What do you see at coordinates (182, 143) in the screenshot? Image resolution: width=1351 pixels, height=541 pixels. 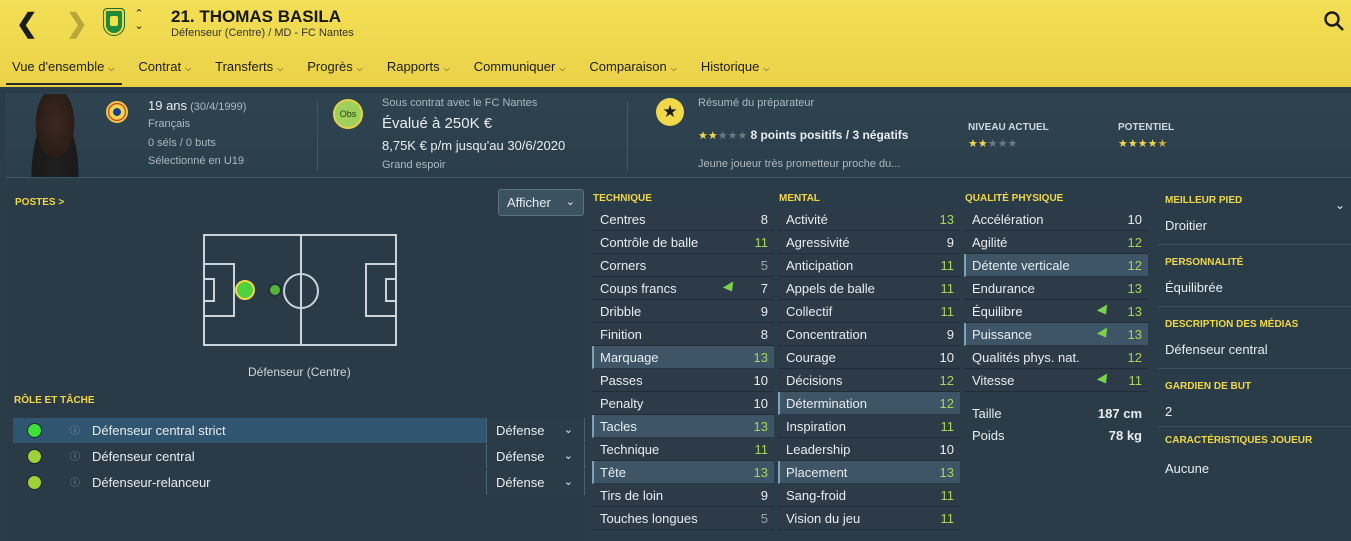 I see `player-caps: 0 séls / 0 buts` at bounding box center [182, 143].